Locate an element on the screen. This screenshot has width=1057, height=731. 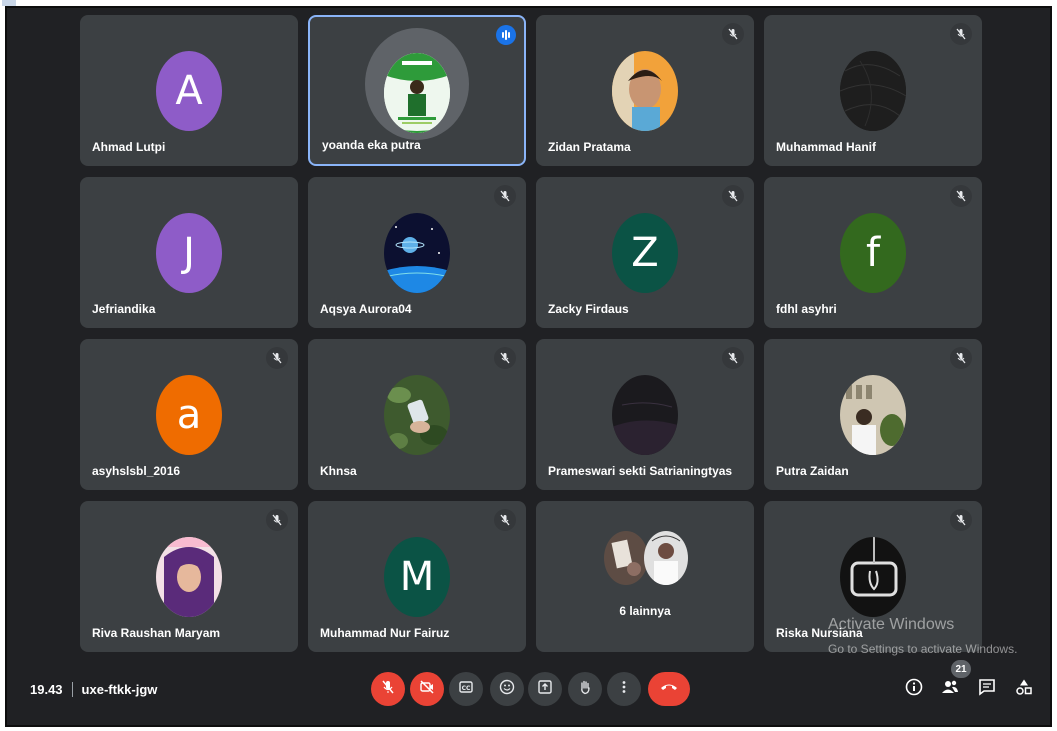
present-button is located at coordinates (545, 689).